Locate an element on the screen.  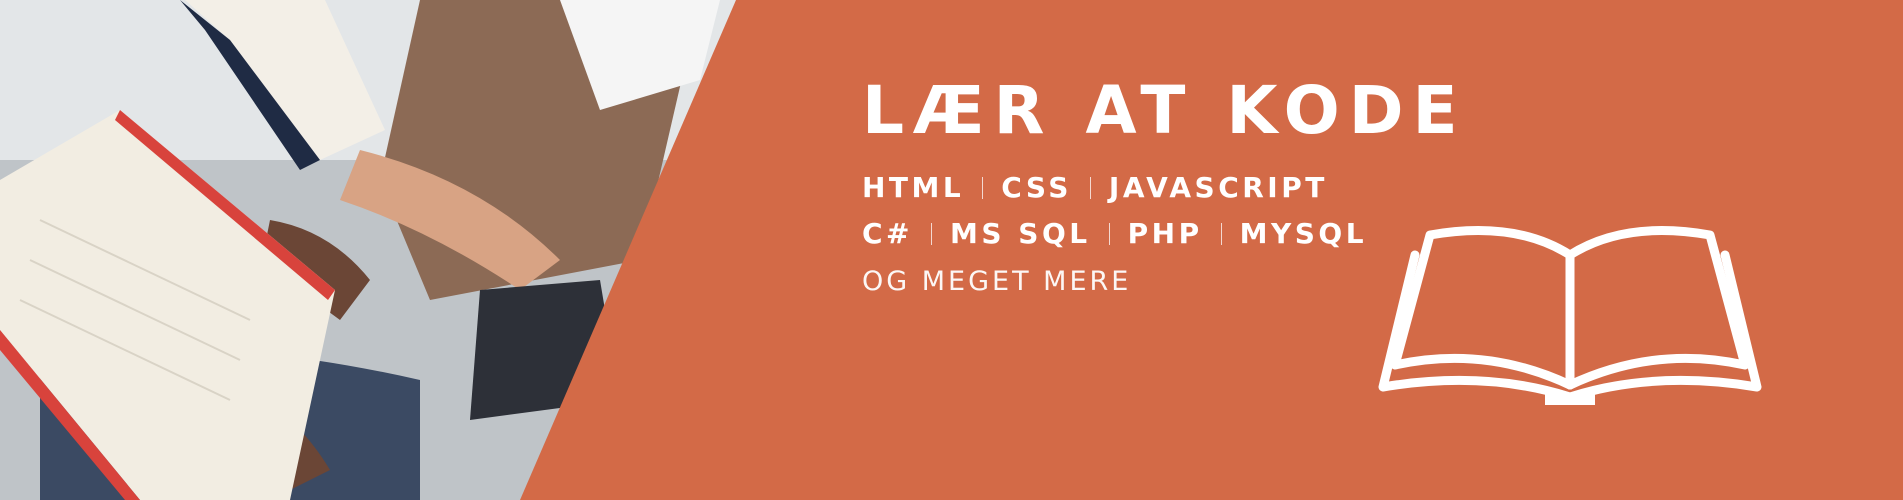
tech-item: MYSQL is located at coordinates (1303, 233).